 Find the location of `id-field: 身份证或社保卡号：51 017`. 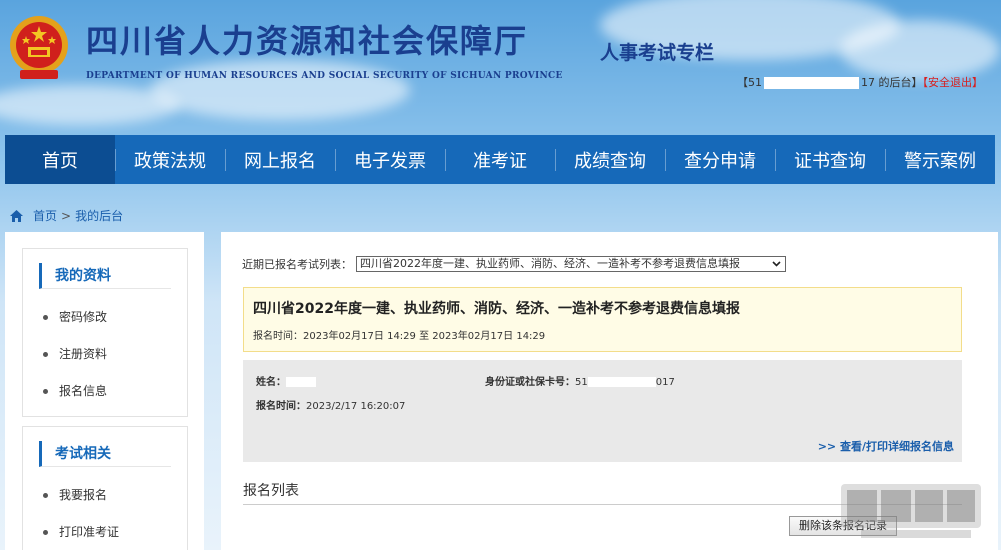

id-field: 身份证或社保卡号：51 017 is located at coordinates (580, 380).